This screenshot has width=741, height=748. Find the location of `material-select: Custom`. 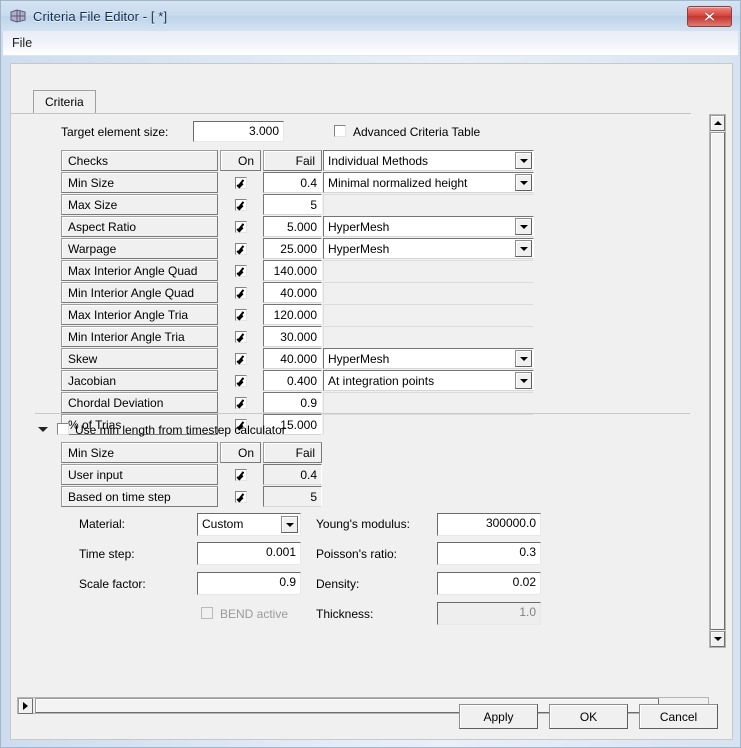

material-select: Custom is located at coordinates (249, 524).